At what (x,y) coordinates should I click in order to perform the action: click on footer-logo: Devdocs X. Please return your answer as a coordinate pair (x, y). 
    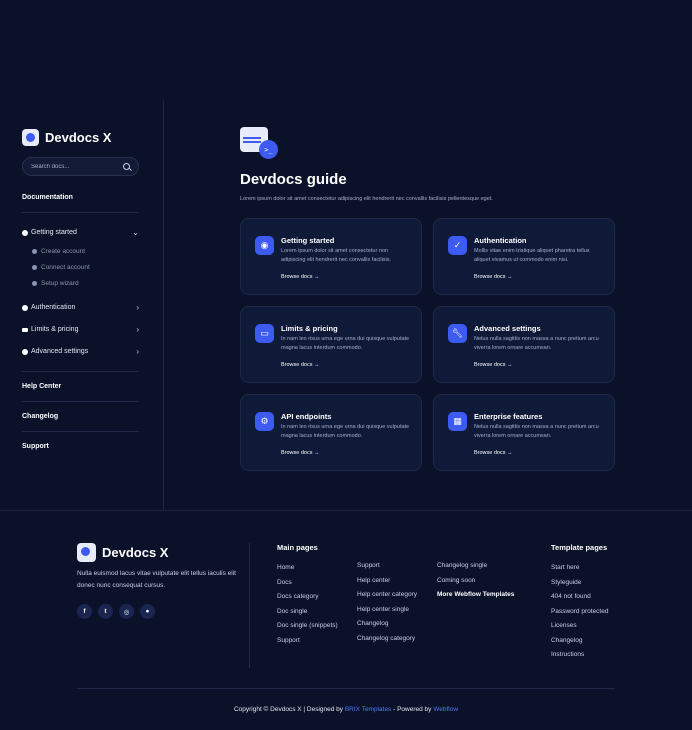
    Looking at the image, I should click on (122, 552).